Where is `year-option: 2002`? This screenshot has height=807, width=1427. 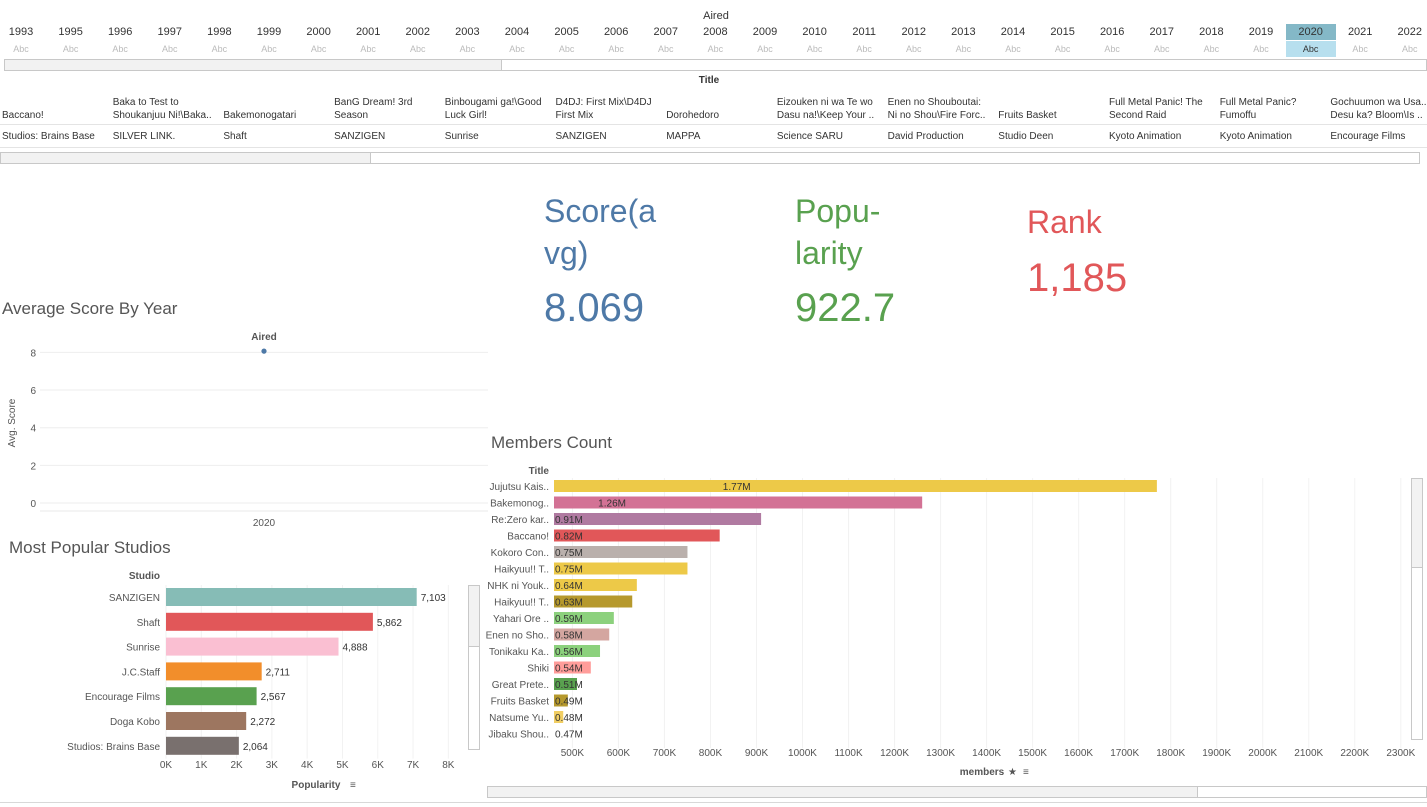 year-option: 2002 is located at coordinates (418, 32).